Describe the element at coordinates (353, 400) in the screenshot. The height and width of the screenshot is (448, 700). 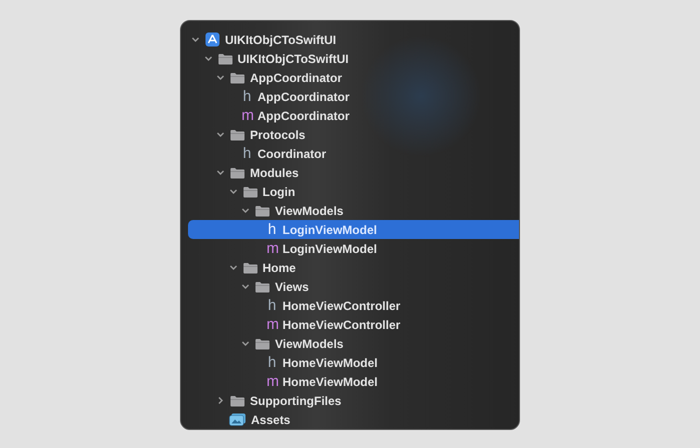
I see `tree-item: SupportingFiles` at that location.